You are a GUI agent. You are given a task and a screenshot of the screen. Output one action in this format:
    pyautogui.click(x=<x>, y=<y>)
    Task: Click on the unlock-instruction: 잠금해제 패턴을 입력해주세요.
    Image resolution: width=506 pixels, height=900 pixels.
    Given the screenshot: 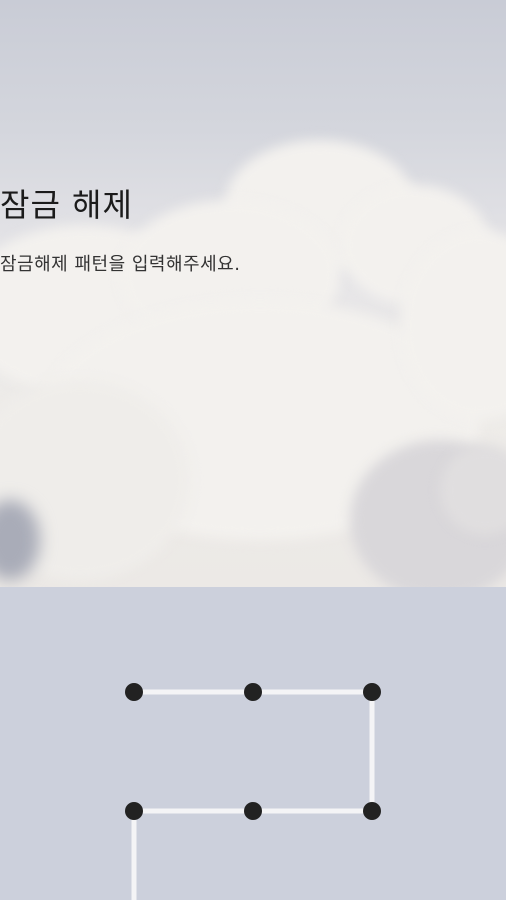 What is the action you would take?
    pyautogui.click(x=120, y=264)
    